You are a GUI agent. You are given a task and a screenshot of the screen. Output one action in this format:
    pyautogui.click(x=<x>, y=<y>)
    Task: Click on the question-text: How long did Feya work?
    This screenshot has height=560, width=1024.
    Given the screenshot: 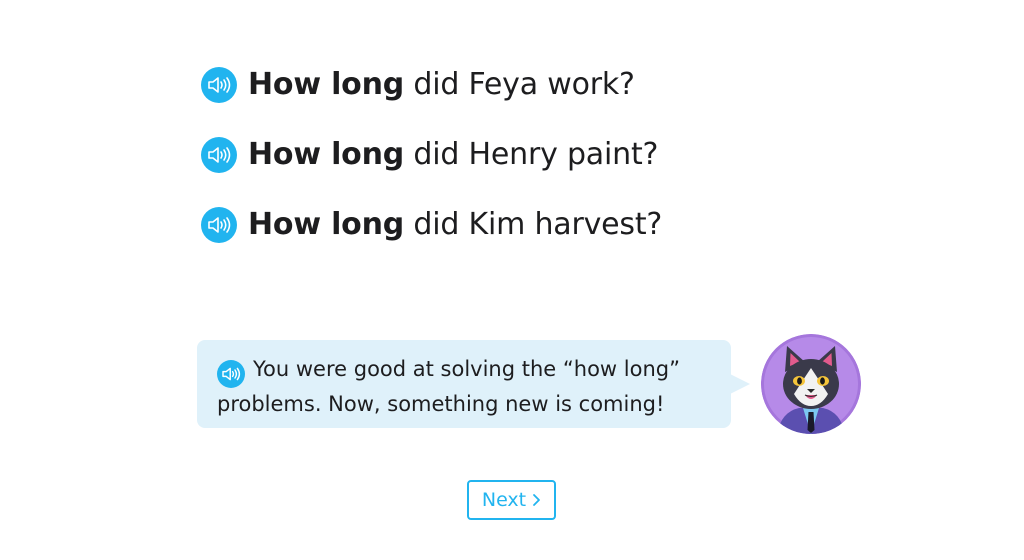 What is the action you would take?
    pyautogui.click(x=441, y=85)
    